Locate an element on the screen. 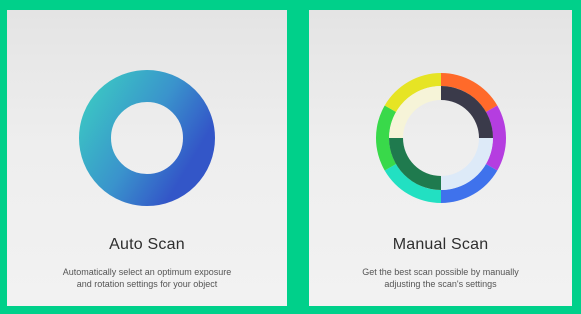 The height and width of the screenshot is (314, 581). auto-scan-title: Auto Scan is located at coordinates (147, 244).